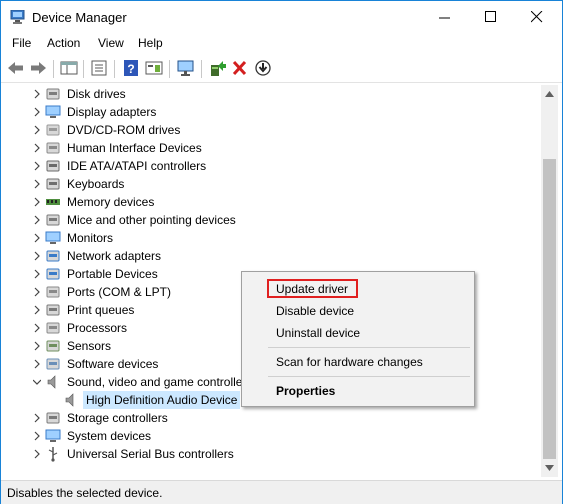 The width and height of the screenshot is (563, 504). Describe the element at coordinates (21, 43) in the screenshot. I see `menu-file: File` at that location.